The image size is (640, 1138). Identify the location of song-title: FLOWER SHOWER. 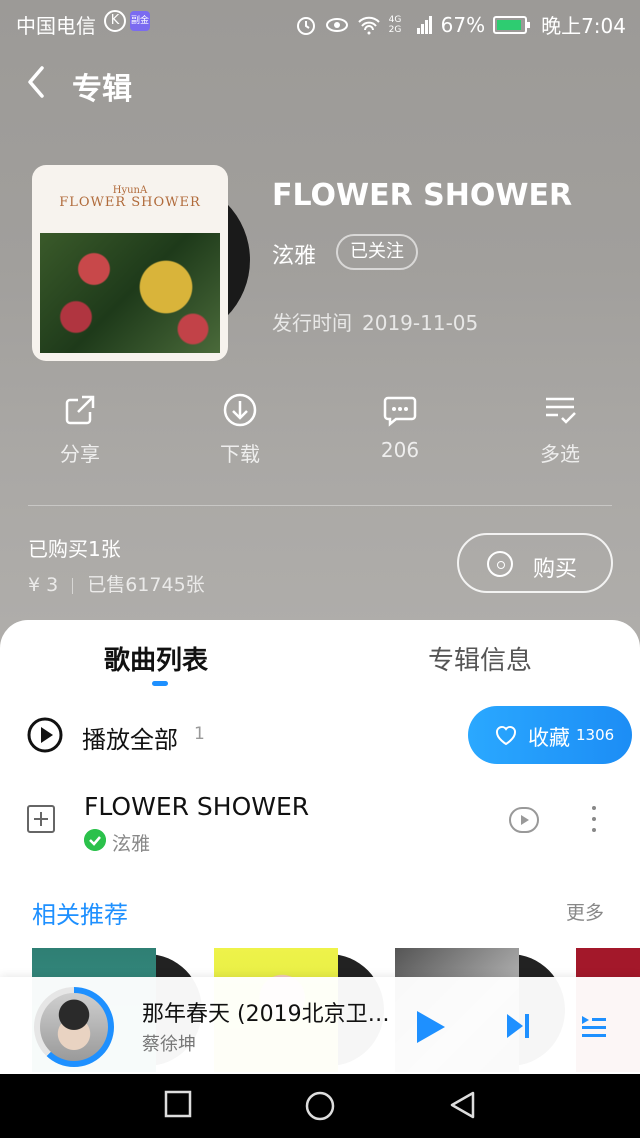
(196, 806).